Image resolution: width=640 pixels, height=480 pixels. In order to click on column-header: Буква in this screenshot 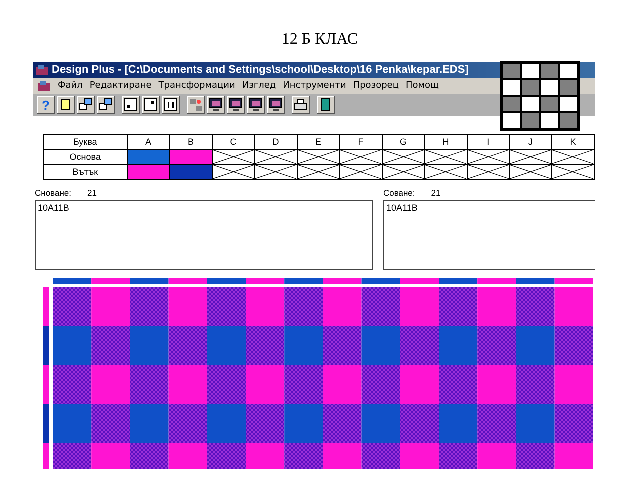, I will do `click(86, 142)`.